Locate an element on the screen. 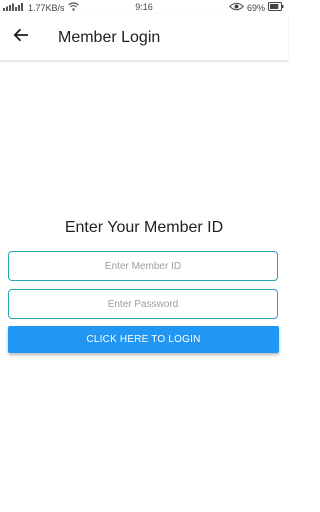  arrow-left-icon is located at coordinates (21, 37).